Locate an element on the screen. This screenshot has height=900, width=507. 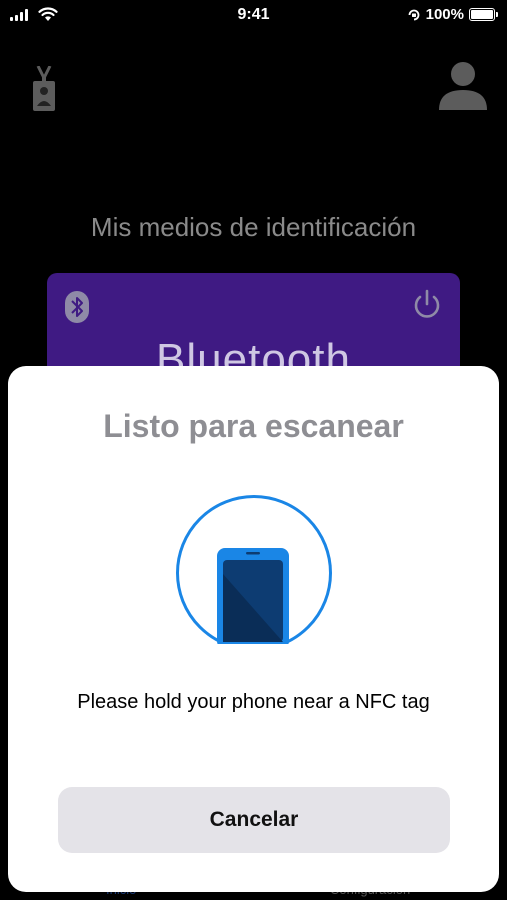
sheet-title: Listo para escanear is located at coordinates (253, 426).